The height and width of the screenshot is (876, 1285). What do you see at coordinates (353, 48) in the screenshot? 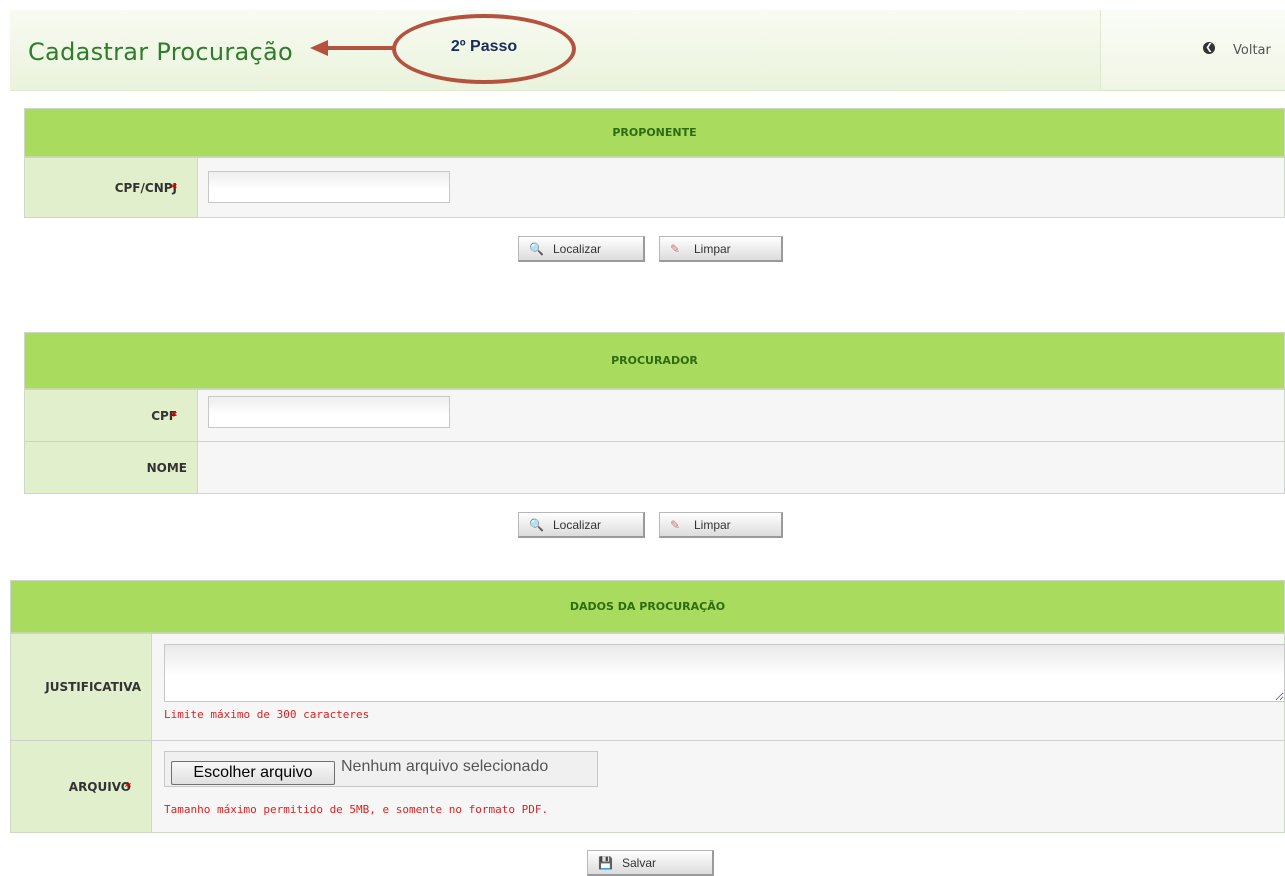
I see `annotation-arrow-icon` at bounding box center [353, 48].